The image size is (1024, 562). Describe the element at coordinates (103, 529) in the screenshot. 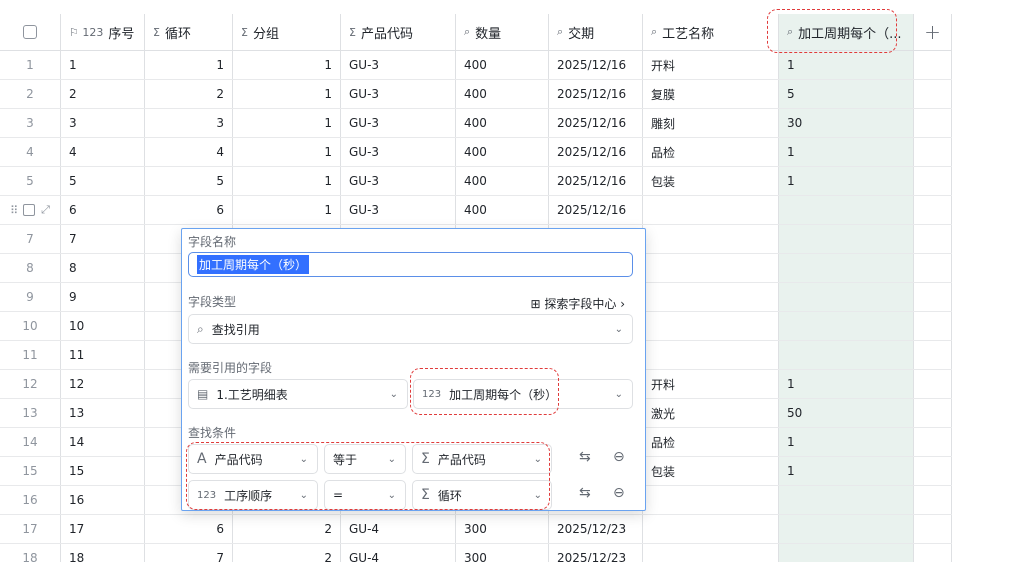

I see `cell-seq: 17` at that location.